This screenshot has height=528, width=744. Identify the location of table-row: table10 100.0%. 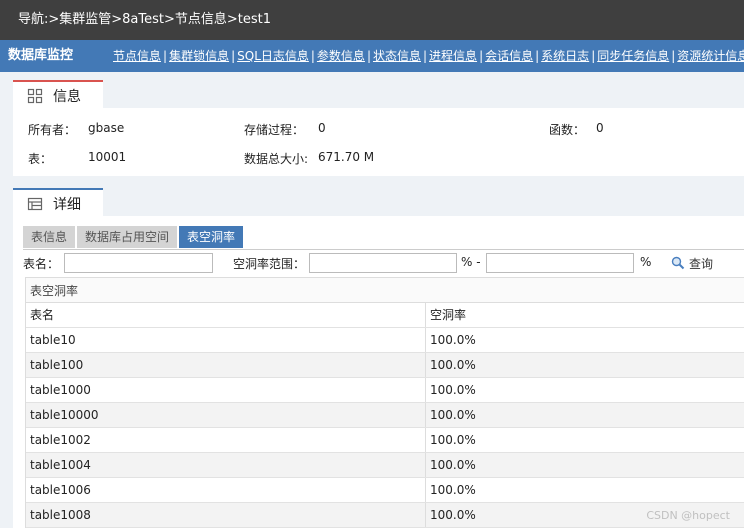
(385, 340).